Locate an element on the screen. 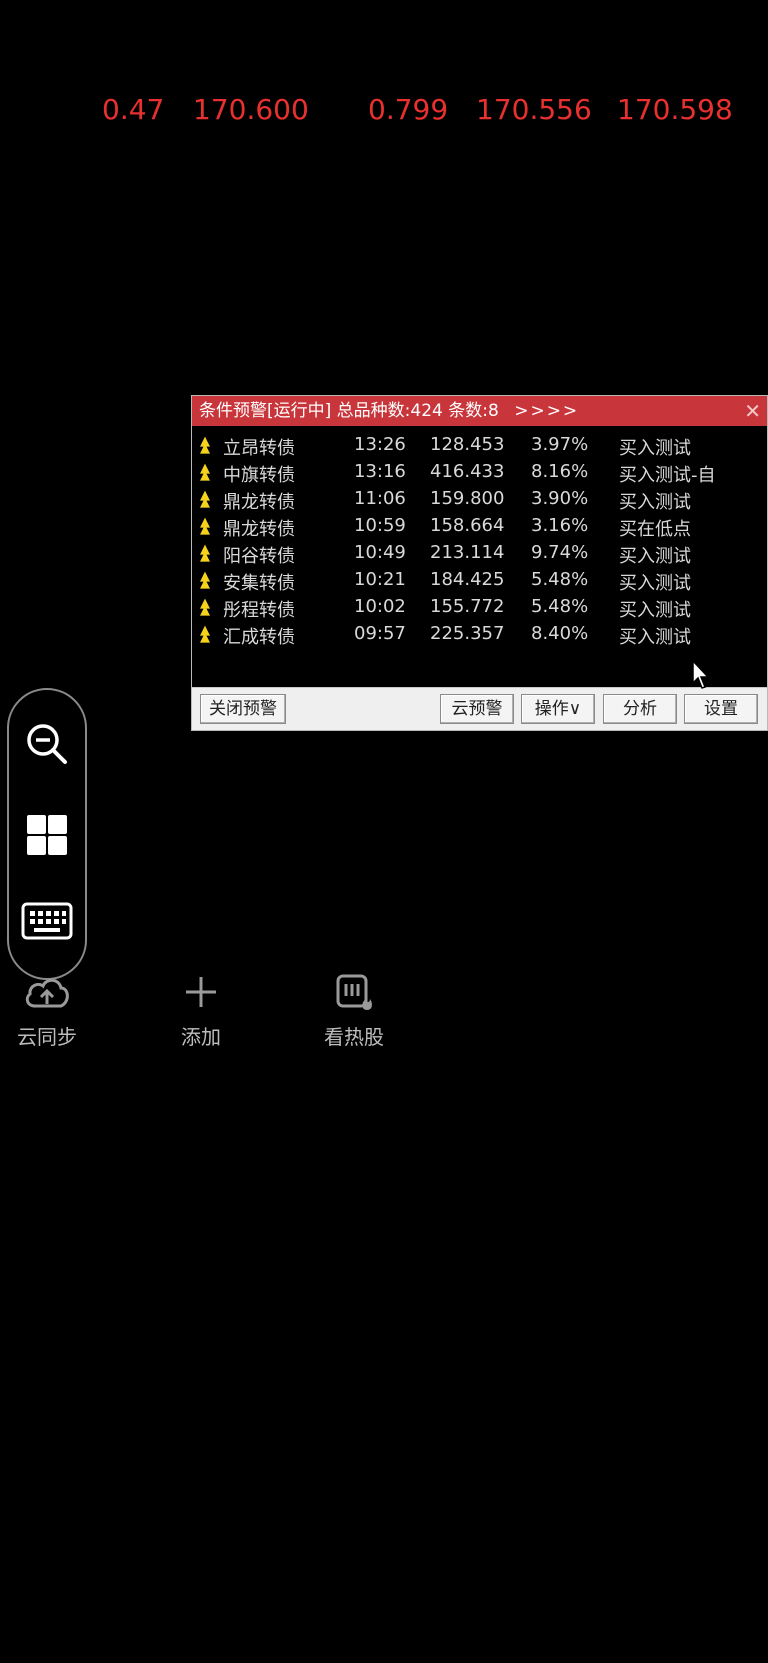 Image resolution: width=768 pixels, height=1663 pixels. quote-value-5: 170.598 is located at coordinates (675, 109).